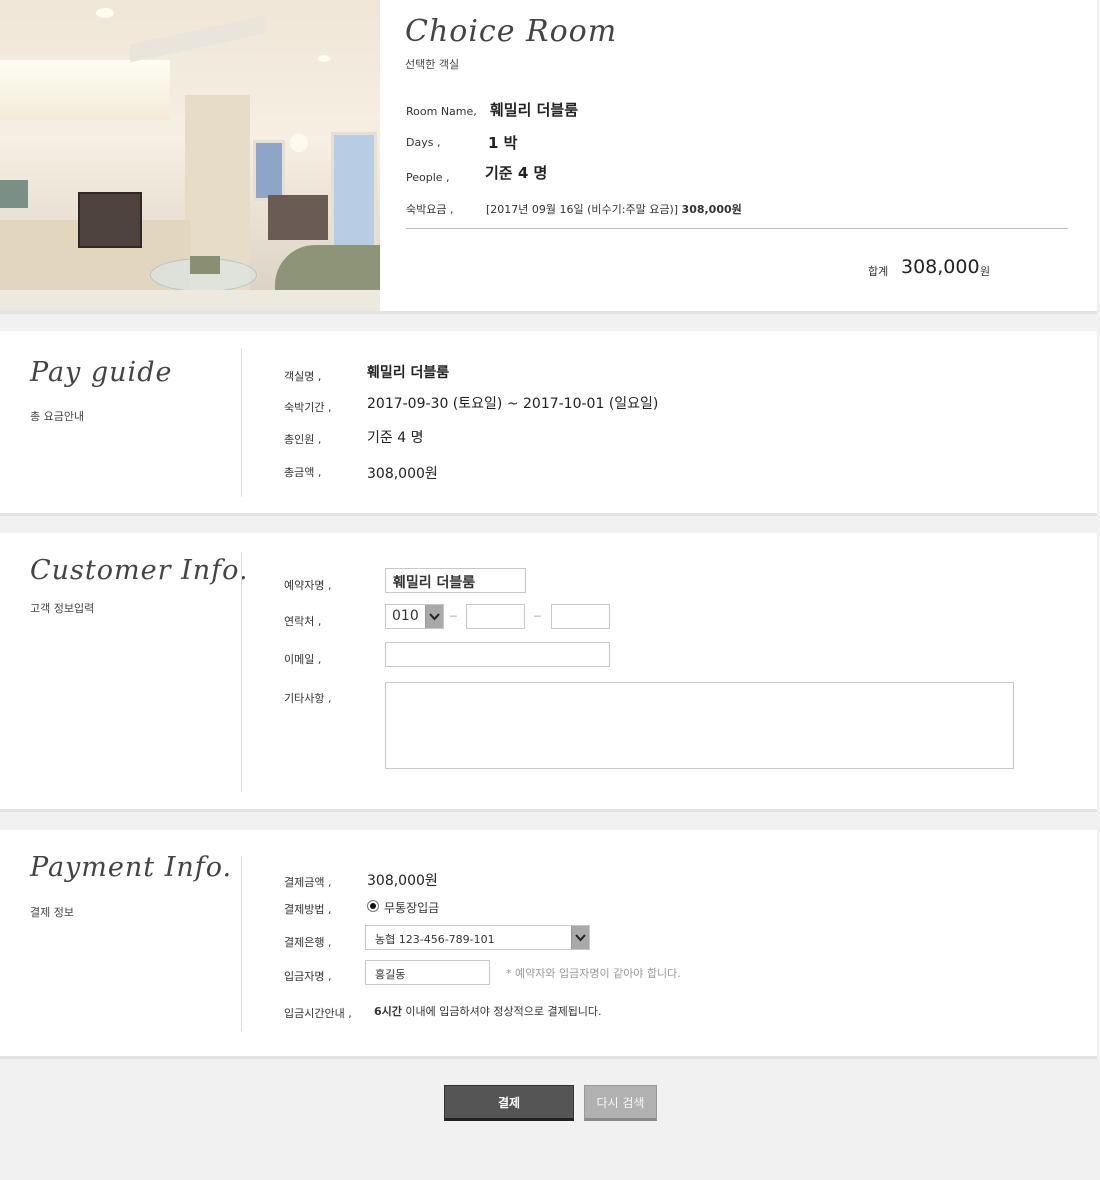 This screenshot has height=1180, width=1100. I want to click on total-value: 308,000, so click(940, 267).